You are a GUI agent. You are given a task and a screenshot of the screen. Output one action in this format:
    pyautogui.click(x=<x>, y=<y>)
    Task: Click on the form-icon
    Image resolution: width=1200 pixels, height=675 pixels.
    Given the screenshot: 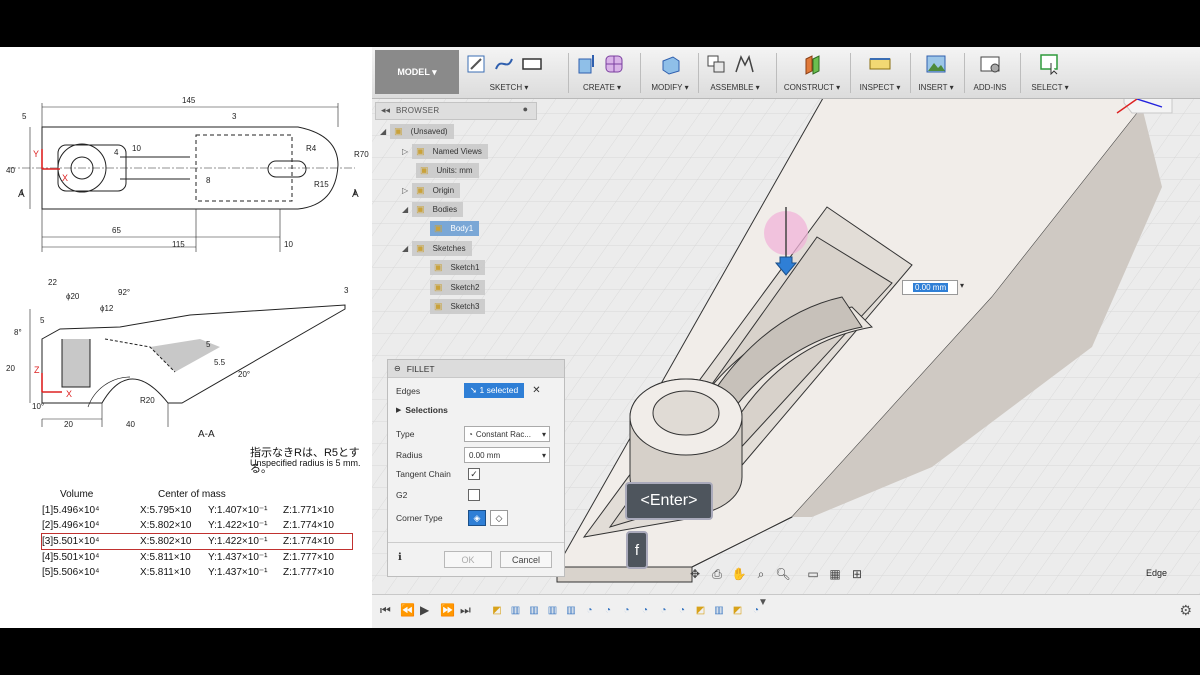 What is the action you would take?
    pyautogui.click(x=614, y=64)
    